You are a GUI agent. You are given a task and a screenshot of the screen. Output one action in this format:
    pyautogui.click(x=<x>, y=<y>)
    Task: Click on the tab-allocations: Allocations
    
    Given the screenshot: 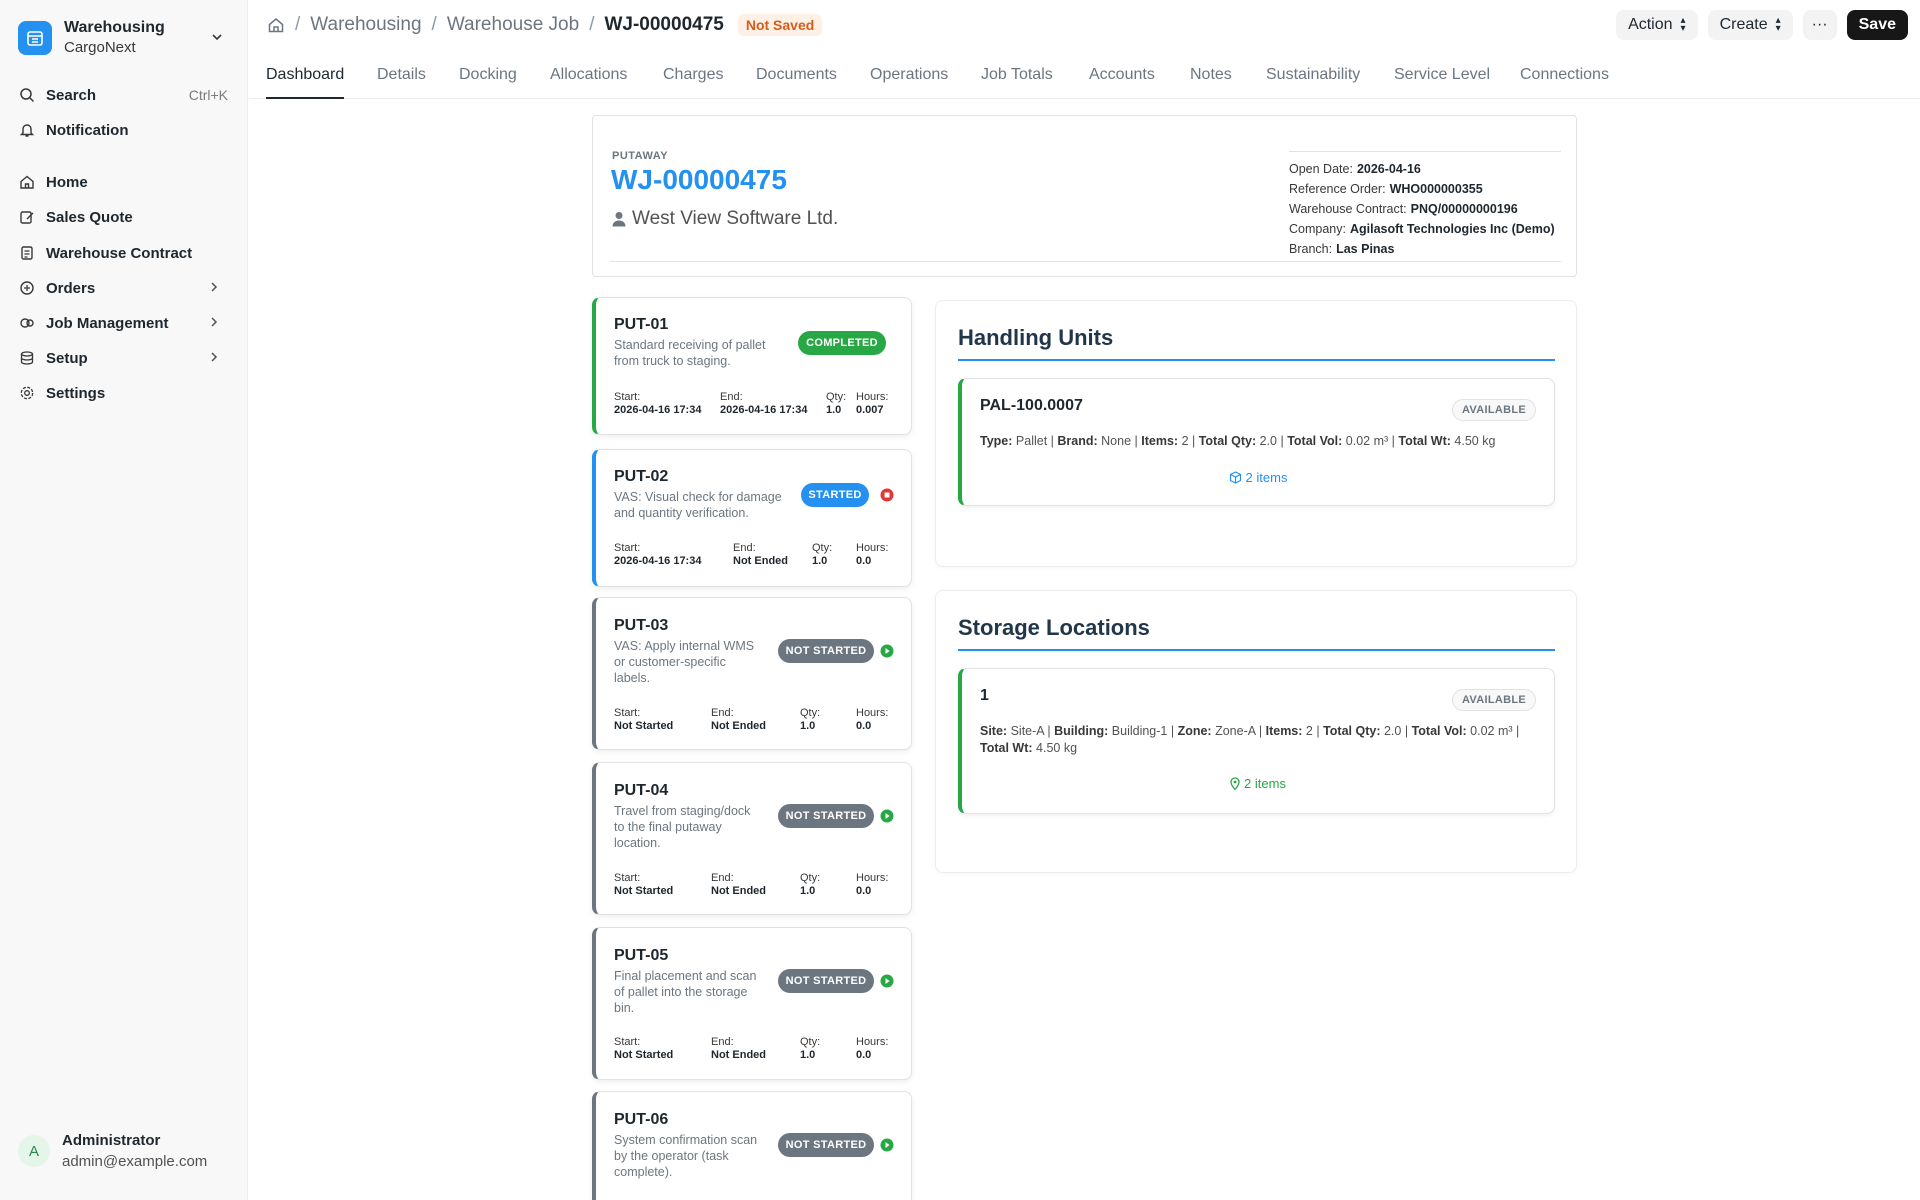 What is the action you would take?
    pyautogui.click(x=588, y=82)
    